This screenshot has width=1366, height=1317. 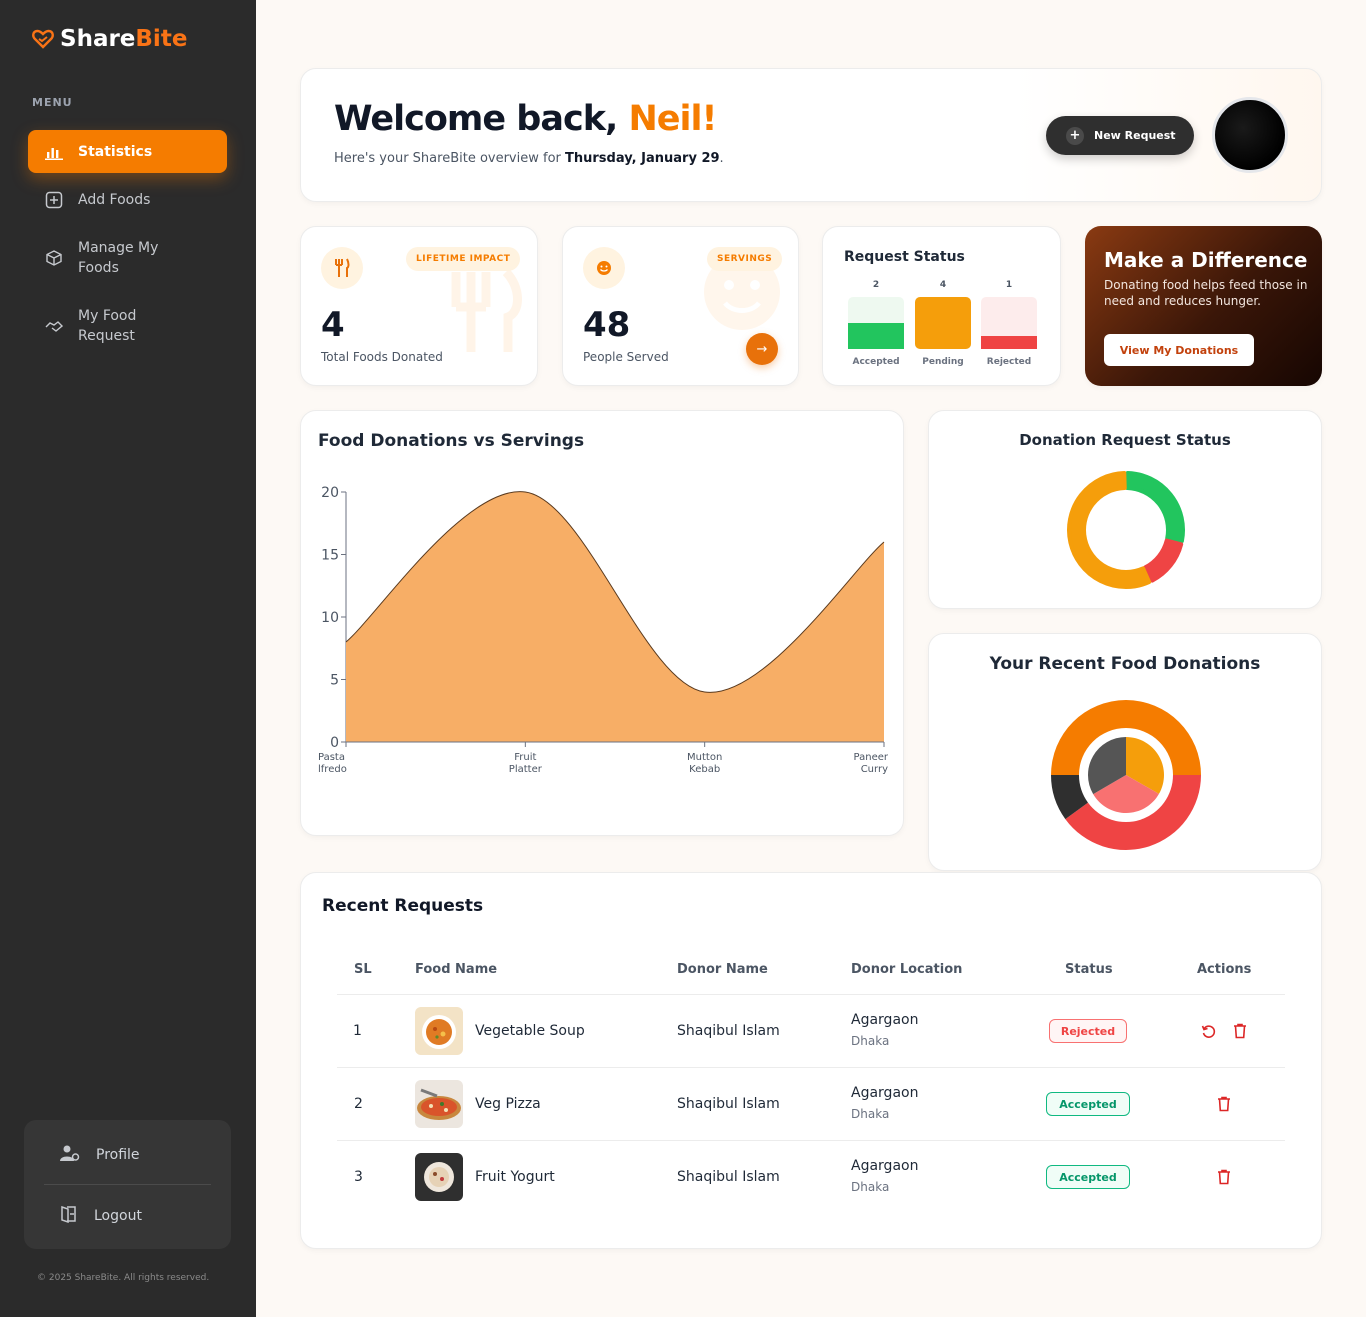 I want to click on request-status-donut, so click(x=1126, y=530).